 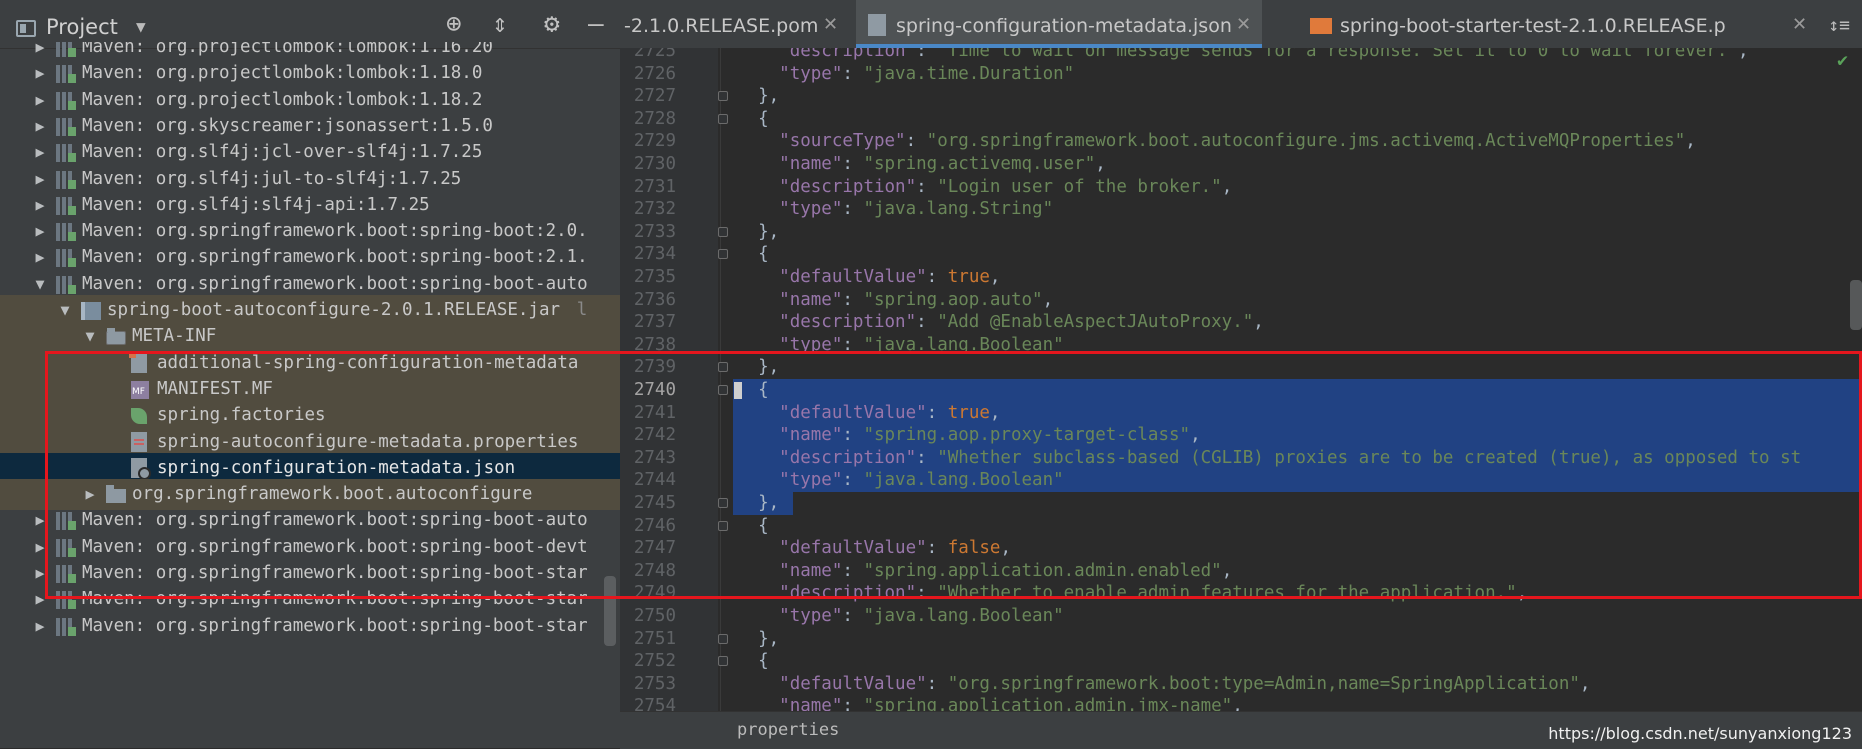 I want to click on json-key: "name", so click(x=811, y=299).